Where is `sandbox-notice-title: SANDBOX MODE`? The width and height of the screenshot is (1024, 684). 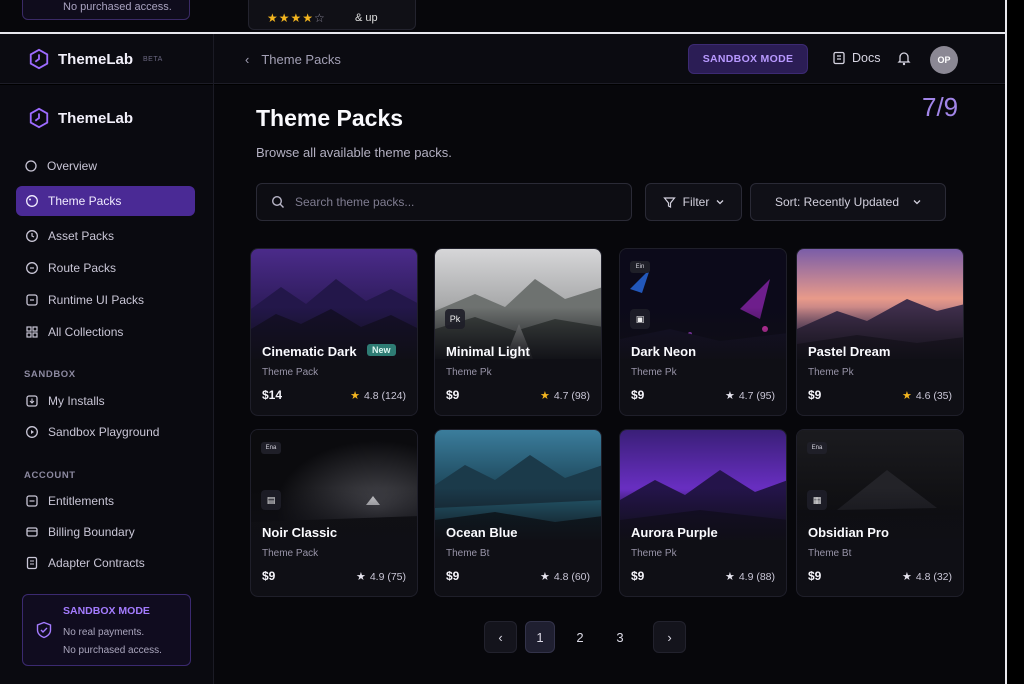
sandbox-notice-title: SANDBOX MODE is located at coordinates (106, 611).